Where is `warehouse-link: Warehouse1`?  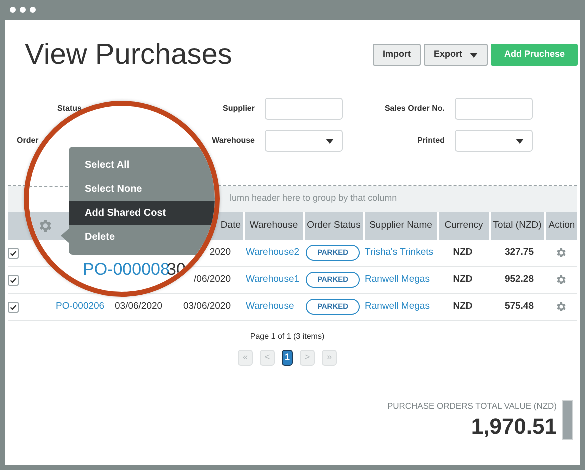
warehouse-link: Warehouse1 is located at coordinates (273, 279).